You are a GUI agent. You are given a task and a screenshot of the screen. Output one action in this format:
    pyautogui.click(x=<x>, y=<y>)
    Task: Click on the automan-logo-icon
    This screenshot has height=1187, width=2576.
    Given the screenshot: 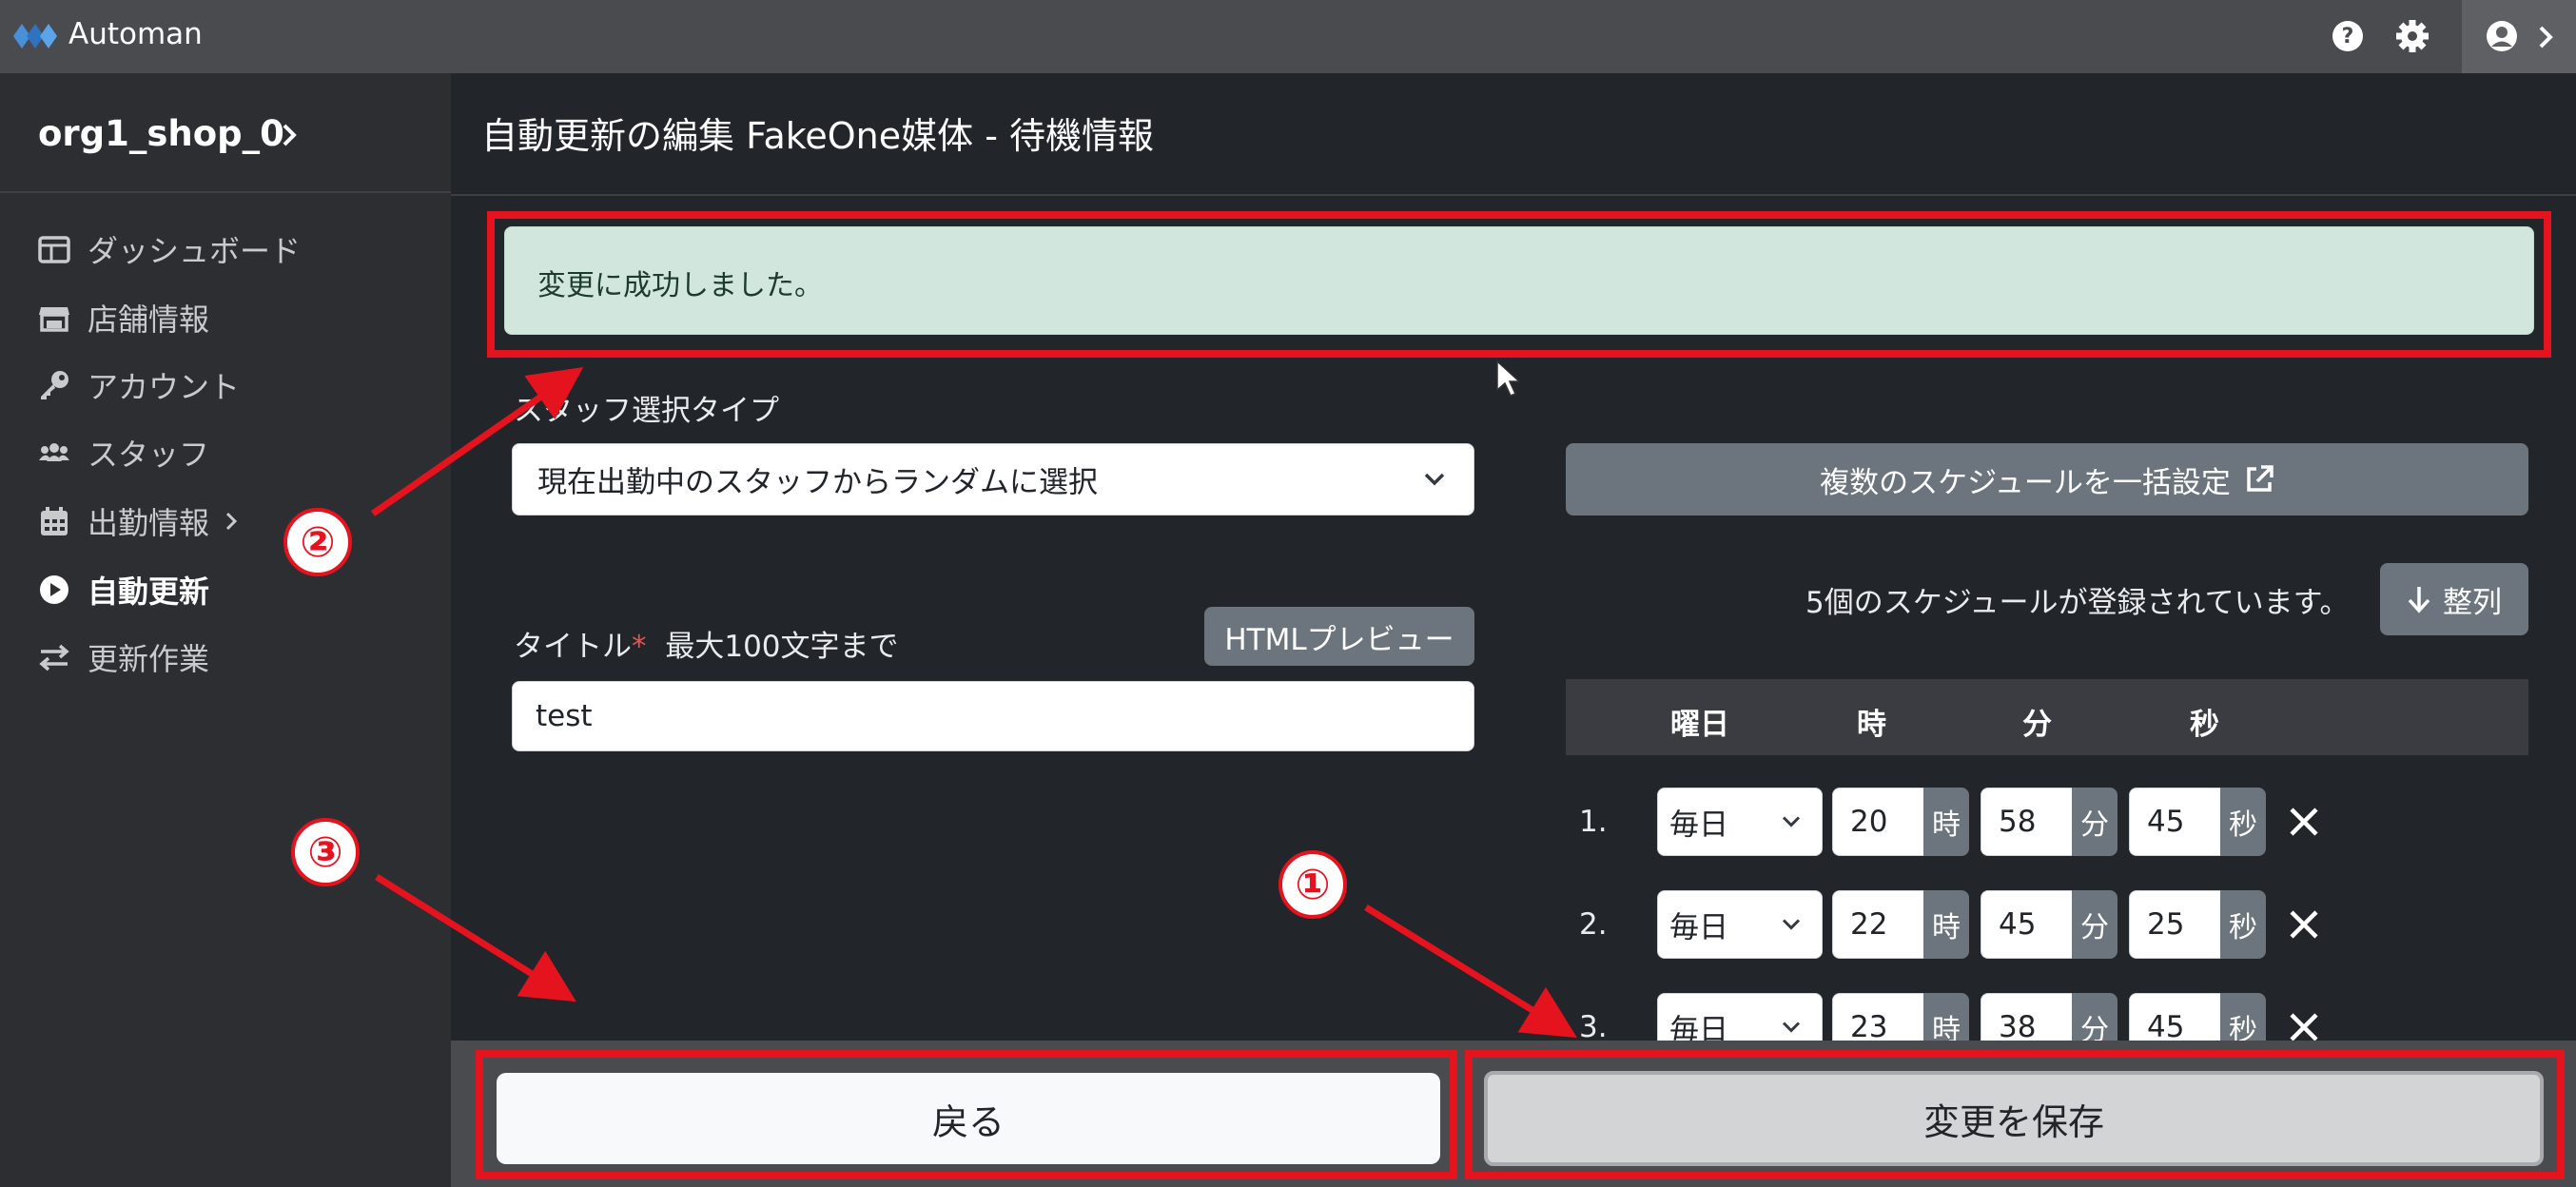 What is the action you would take?
    pyautogui.click(x=35, y=36)
    